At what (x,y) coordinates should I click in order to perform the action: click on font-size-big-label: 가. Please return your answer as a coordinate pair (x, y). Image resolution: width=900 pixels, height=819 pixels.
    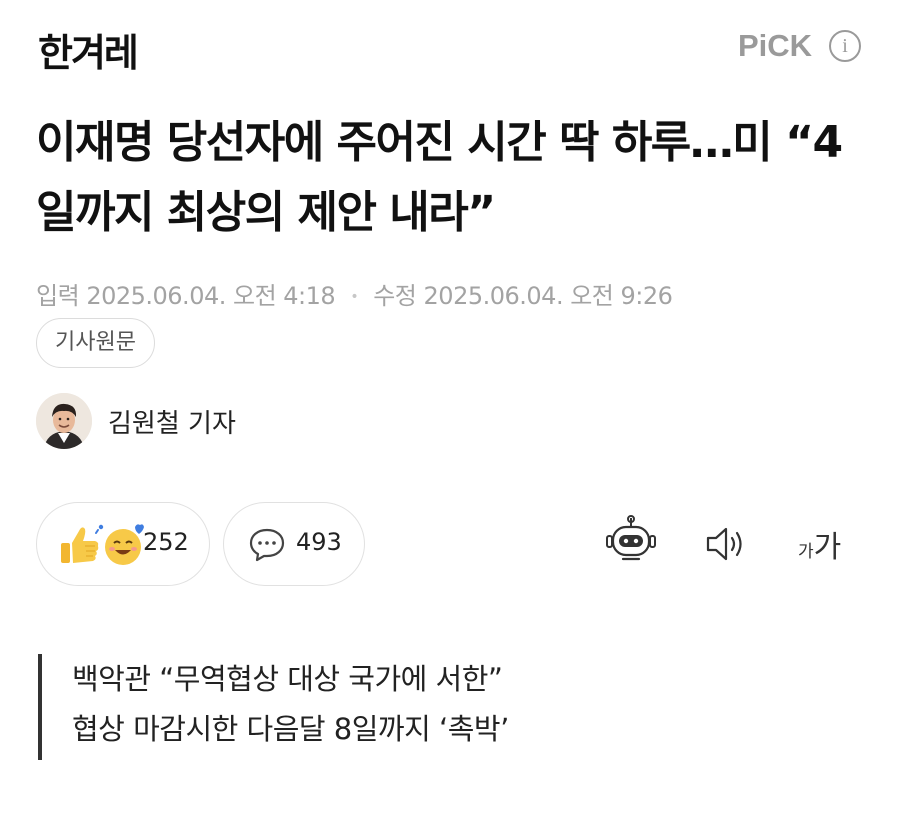
    Looking at the image, I should click on (827, 547).